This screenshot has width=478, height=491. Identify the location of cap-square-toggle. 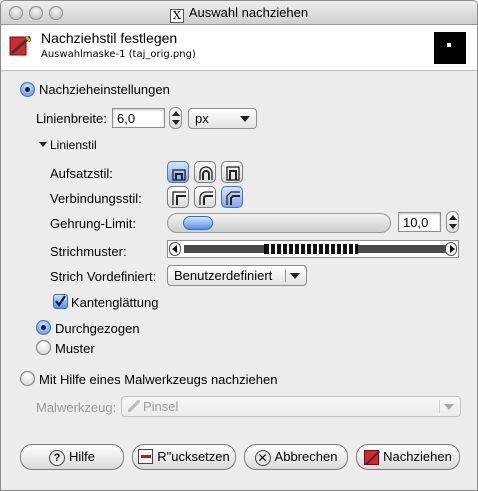
(232, 172).